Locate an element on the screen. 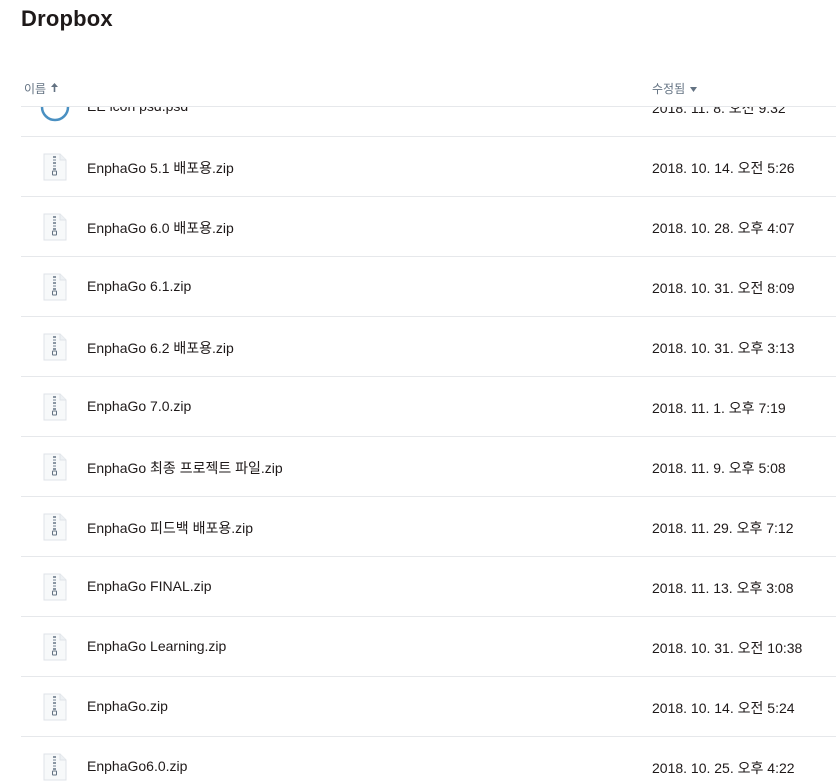 This screenshot has height=784, width=836. file-name: EnphaGo.zip is located at coordinates (127, 706).